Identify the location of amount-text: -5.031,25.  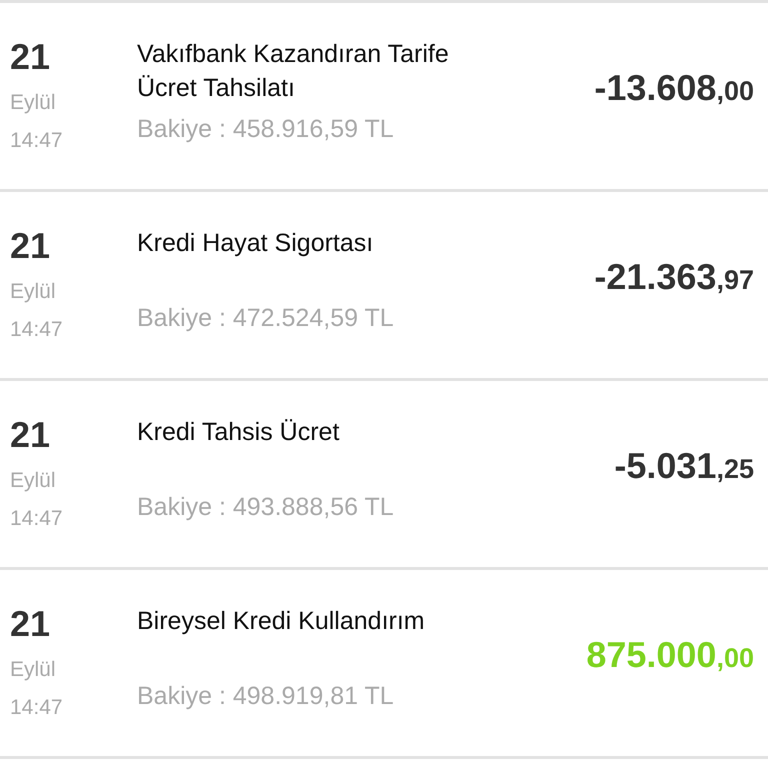
(684, 466).